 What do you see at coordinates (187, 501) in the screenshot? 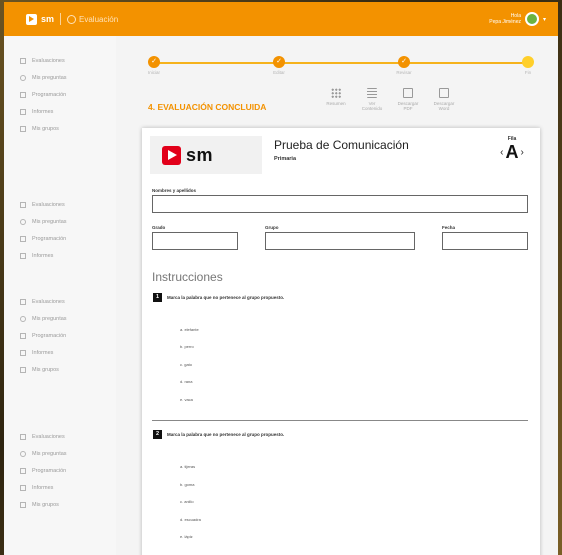
I see `option-item: c. anillo` at bounding box center [187, 501].